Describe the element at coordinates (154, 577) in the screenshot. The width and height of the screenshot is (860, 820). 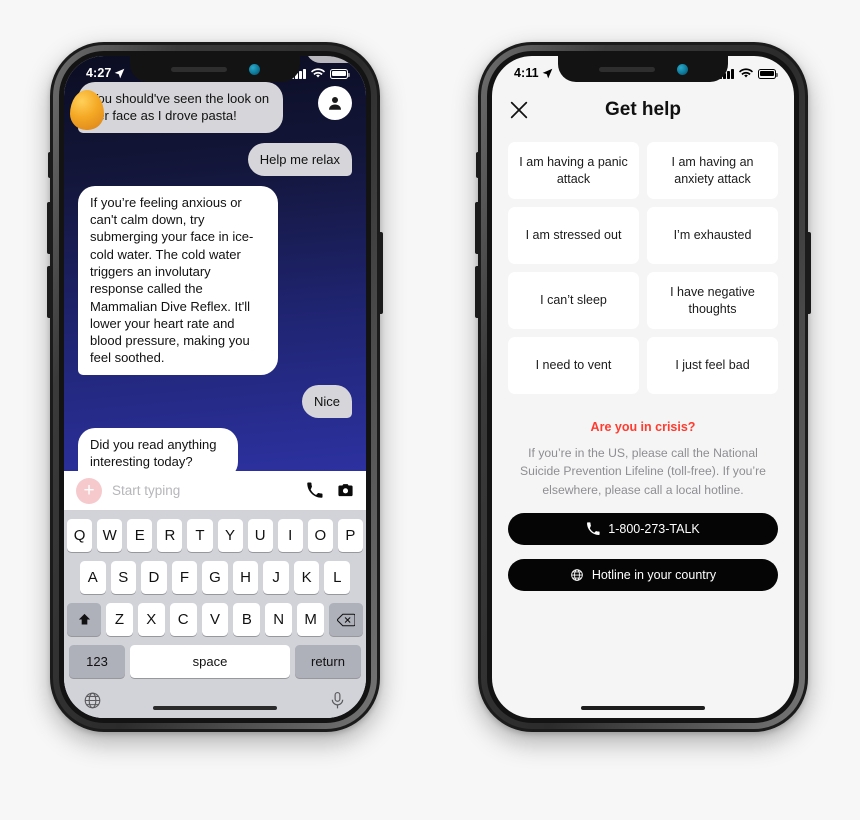
I see `key-d: D` at that location.